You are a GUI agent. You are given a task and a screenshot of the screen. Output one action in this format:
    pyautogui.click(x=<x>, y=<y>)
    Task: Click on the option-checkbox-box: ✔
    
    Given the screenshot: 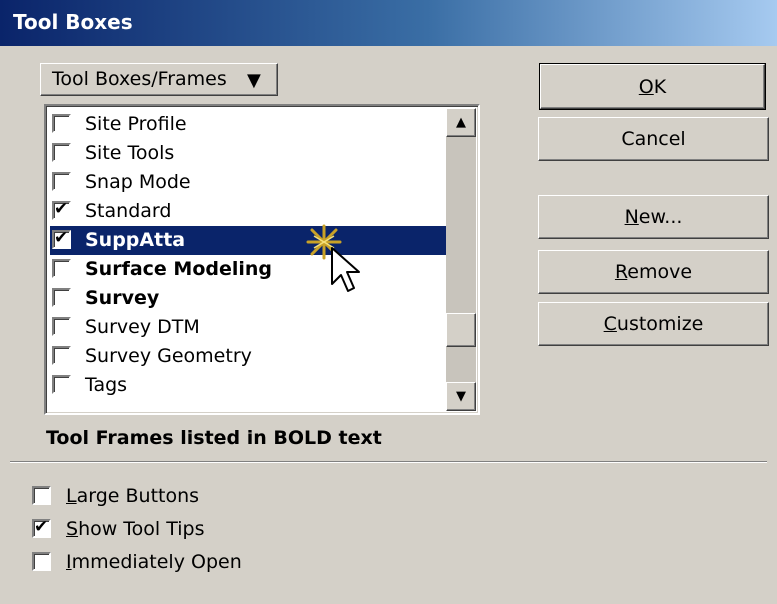 What is the action you would take?
    pyautogui.click(x=41, y=527)
    